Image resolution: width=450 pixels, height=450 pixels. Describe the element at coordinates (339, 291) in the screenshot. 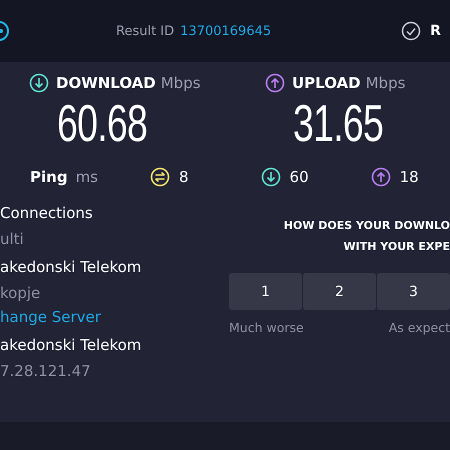

I see `rating-button: 2` at that location.